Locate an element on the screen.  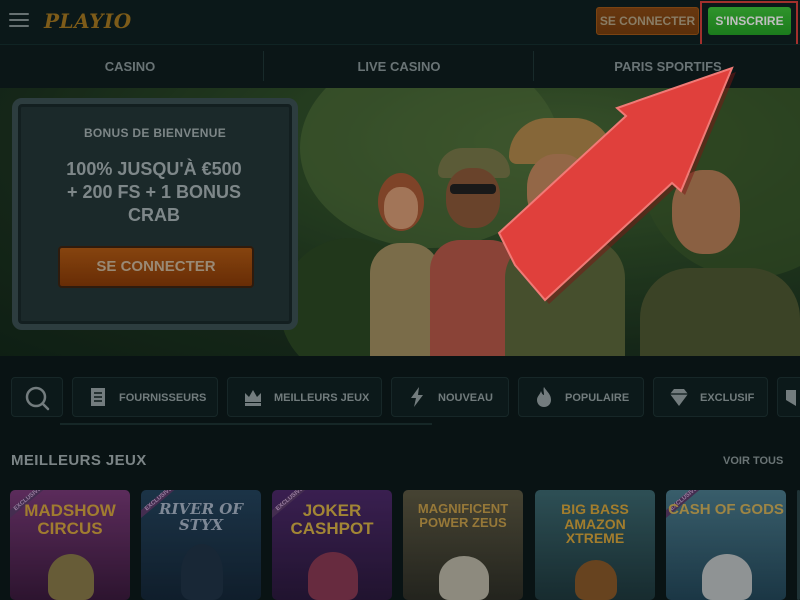
bonus-offer-line: + 200 FS + 1 BONUS is located at coordinates (154, 192).